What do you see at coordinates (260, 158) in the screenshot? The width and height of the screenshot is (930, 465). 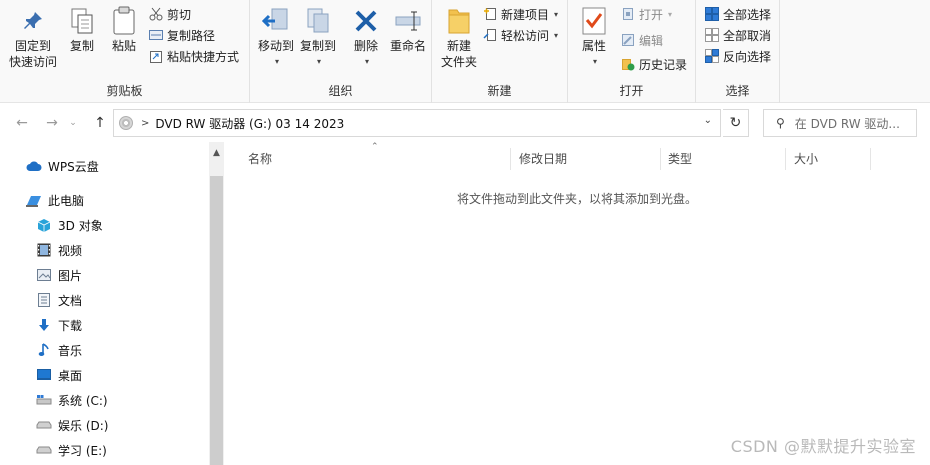 I see `column-header-name: 名称` at bounding box center [260, 158].